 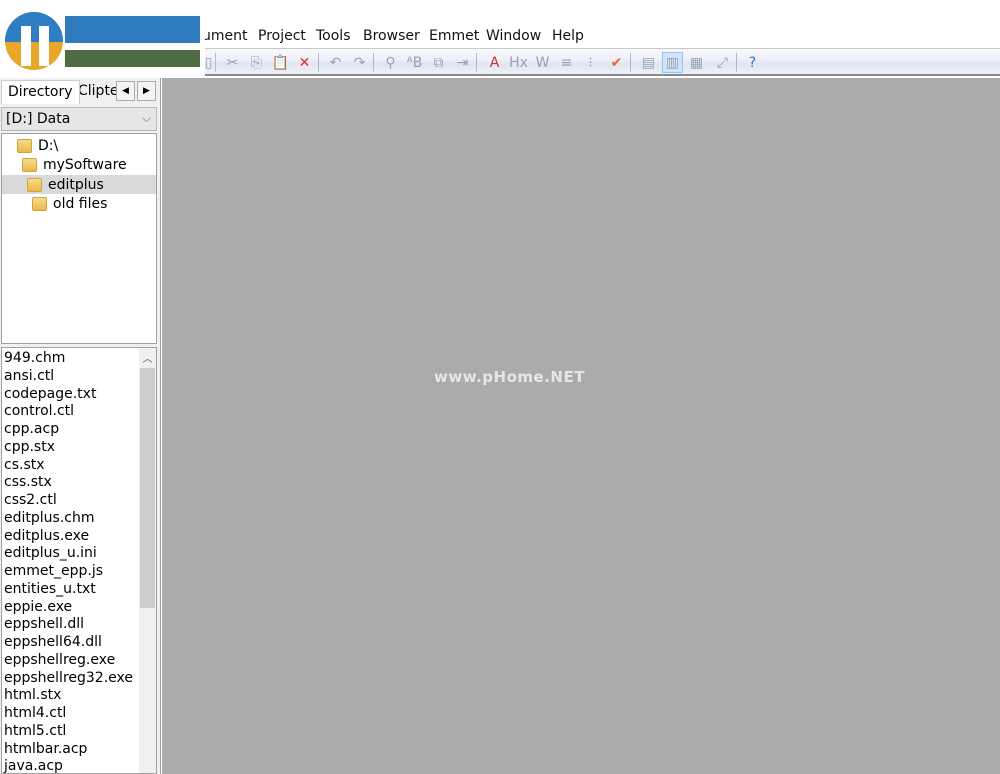 What do you see at coordinates (513, 36) in the screenshot?
I see `menu-window: Window` at bounding box center [513, 36].